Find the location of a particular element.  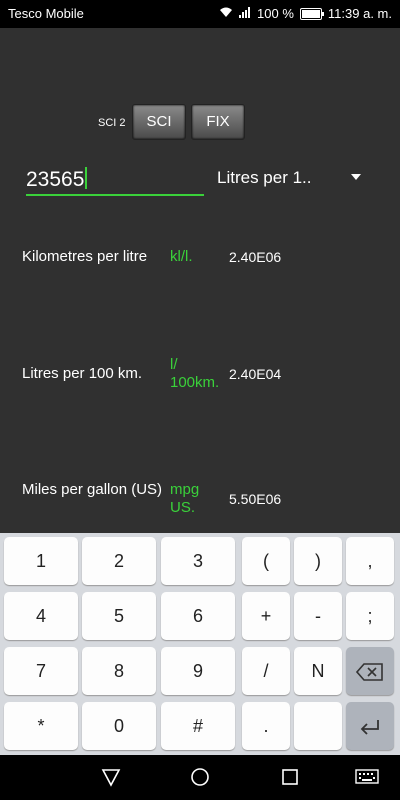

conversion-value: 2.40E06 is located at coordinates (255, 257).